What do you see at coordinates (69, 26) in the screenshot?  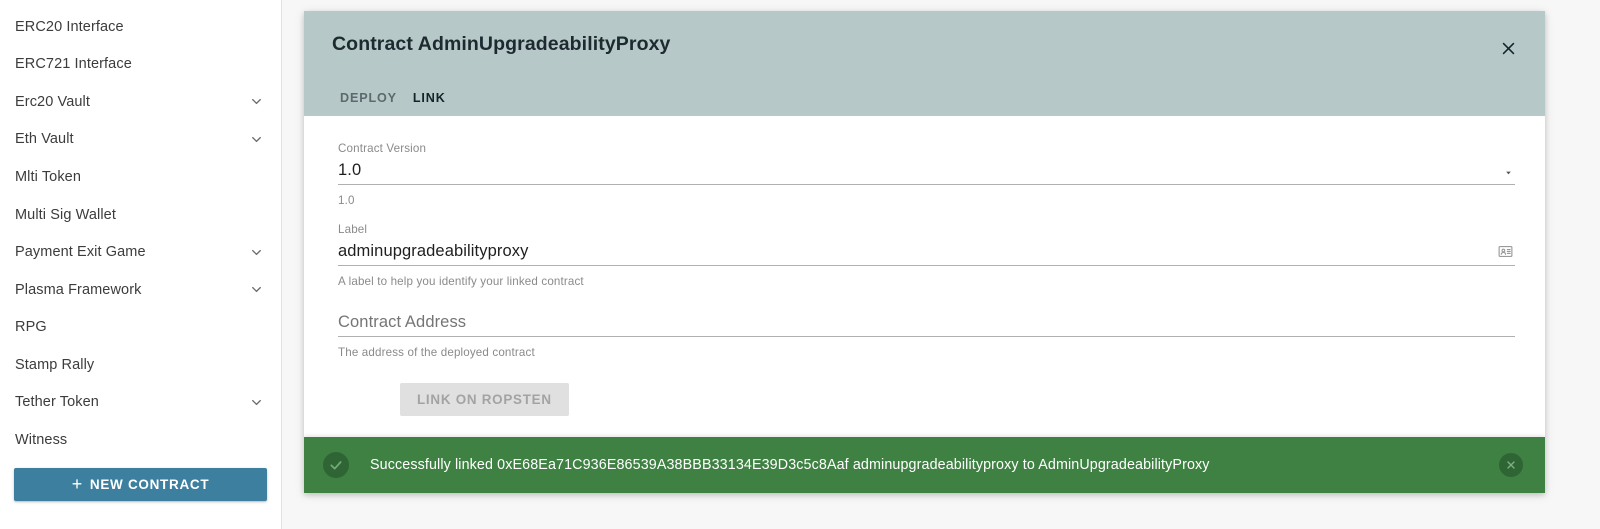 I see `sidebar-item-label: ERC20 Interface` at bounding box center [69, 26].